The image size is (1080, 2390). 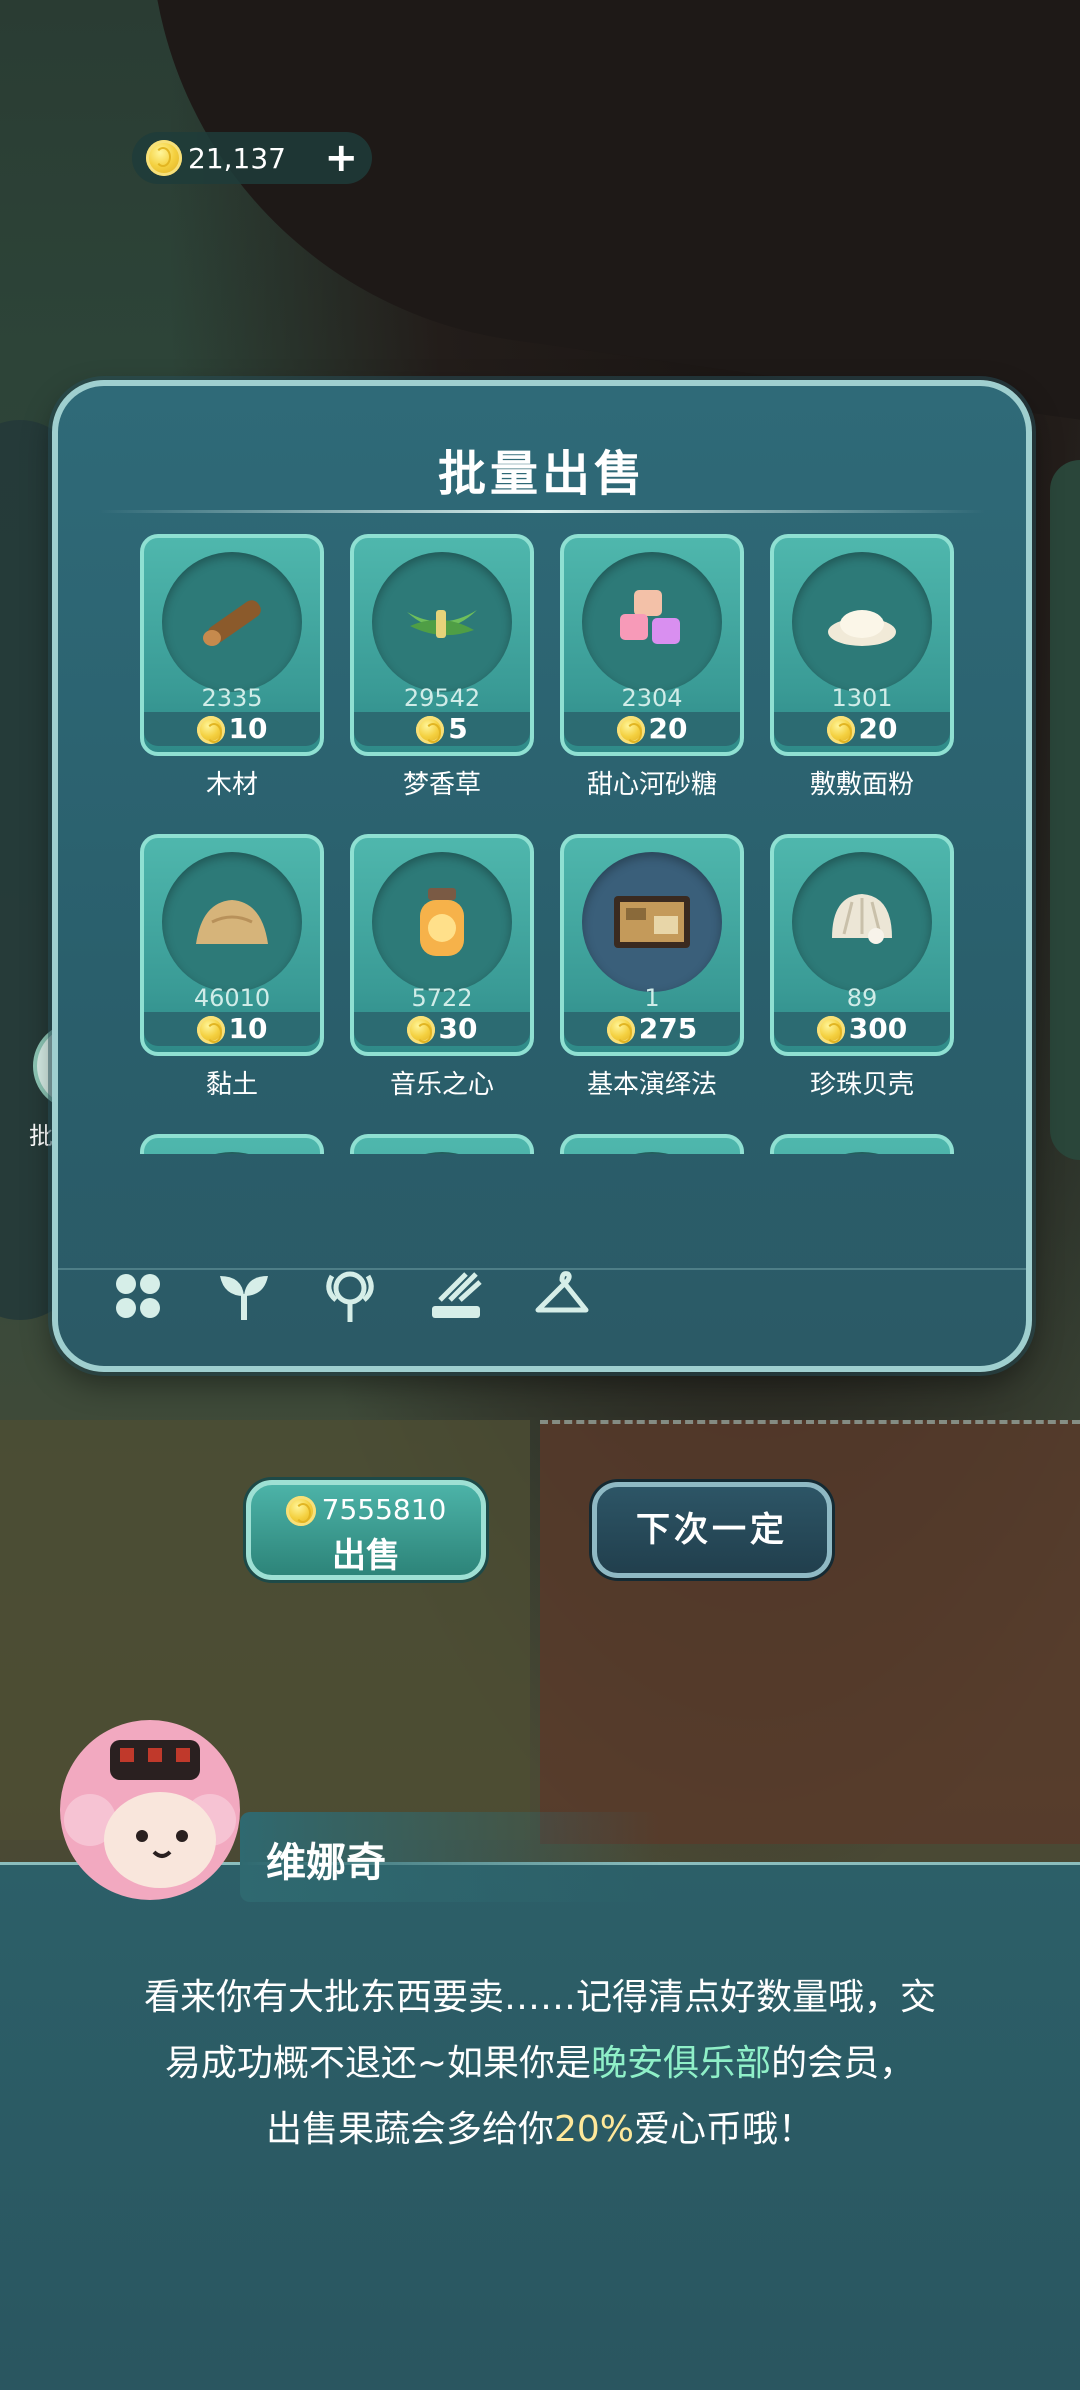 I want to click on item-card: 2304 20 甜心河砂糖, so click(x=652, y=667).